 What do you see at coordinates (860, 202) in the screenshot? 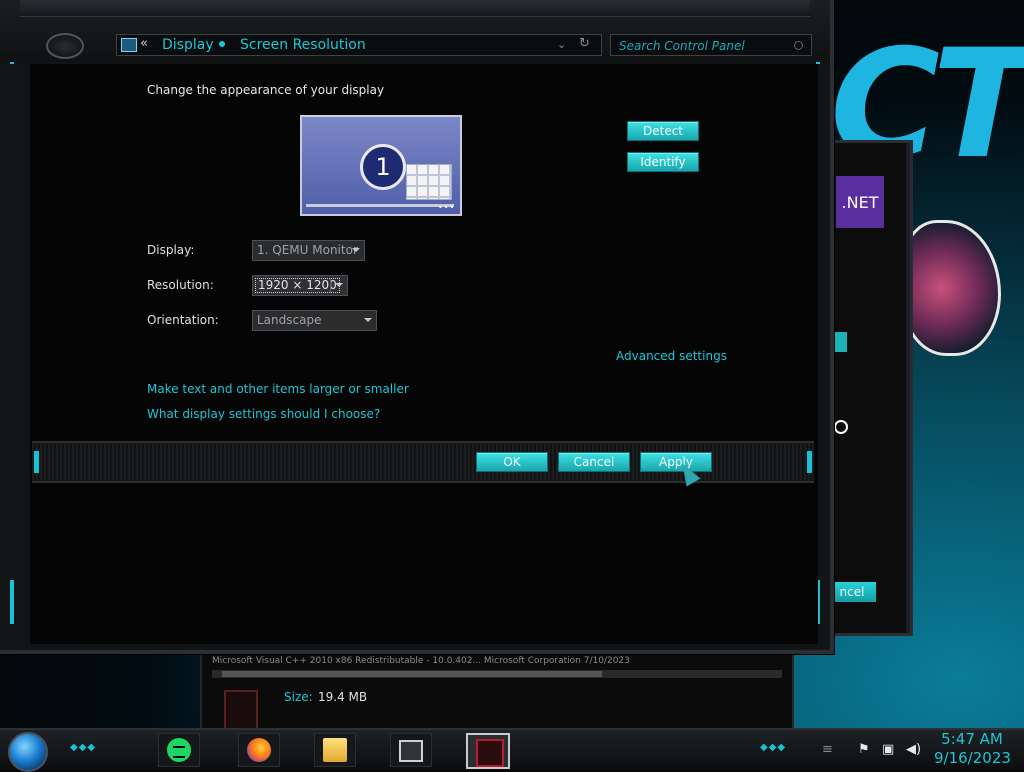
I see `dotnet-badge: .NET` at bounding box center [860, 202].